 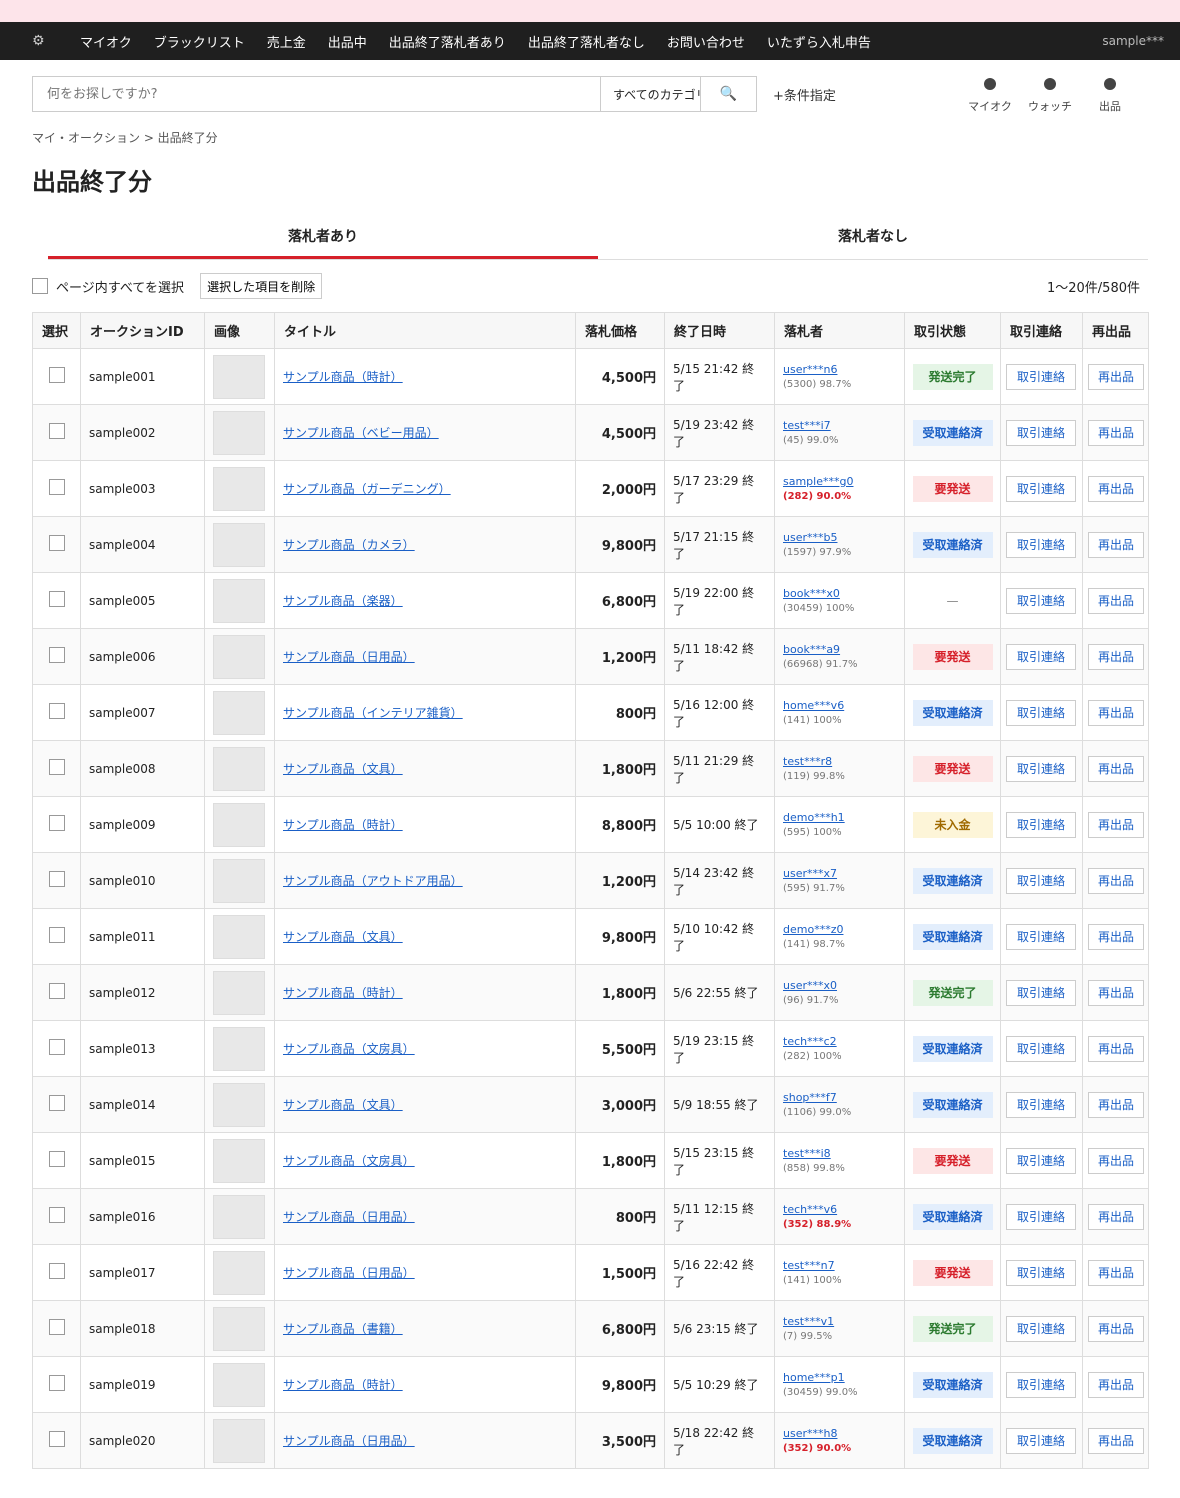 I want to click on bidder-link: test***n7, so click(x=839, y=1265).